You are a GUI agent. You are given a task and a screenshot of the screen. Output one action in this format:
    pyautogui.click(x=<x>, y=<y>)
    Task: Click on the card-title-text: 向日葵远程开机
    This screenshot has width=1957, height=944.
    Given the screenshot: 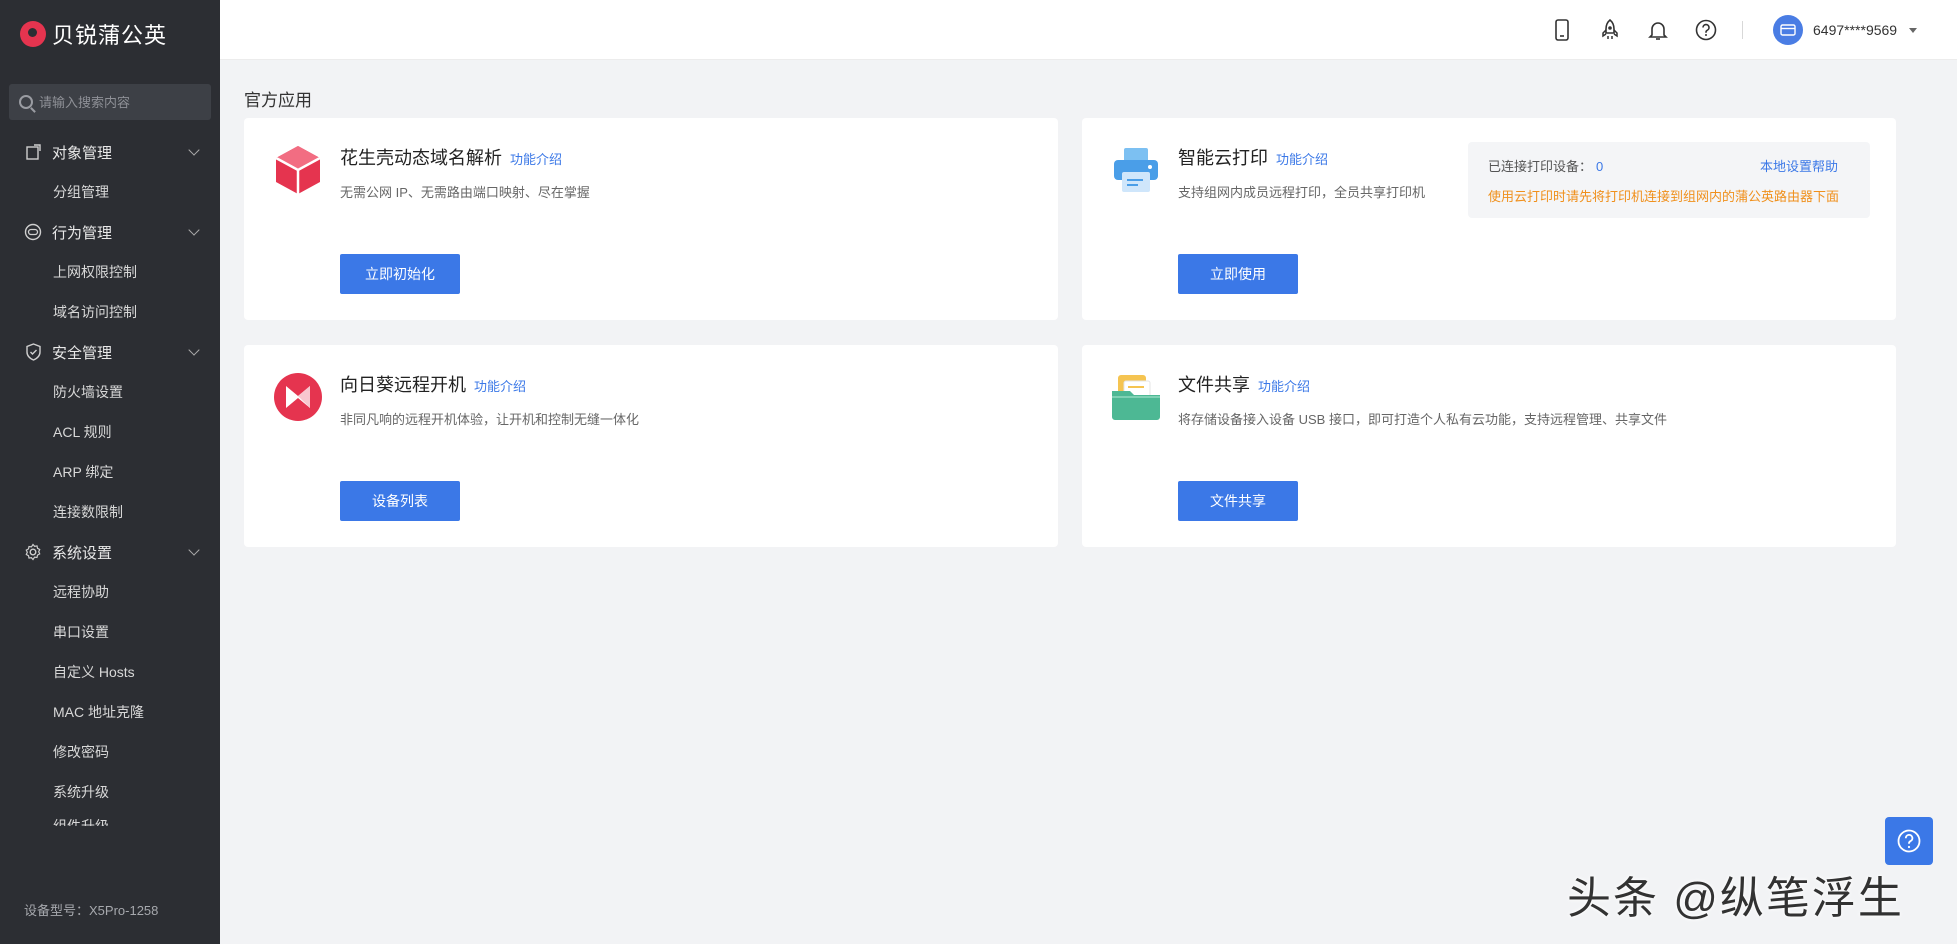 What is the action you would take?
    pyautogui.click(x=403, y=385)
    